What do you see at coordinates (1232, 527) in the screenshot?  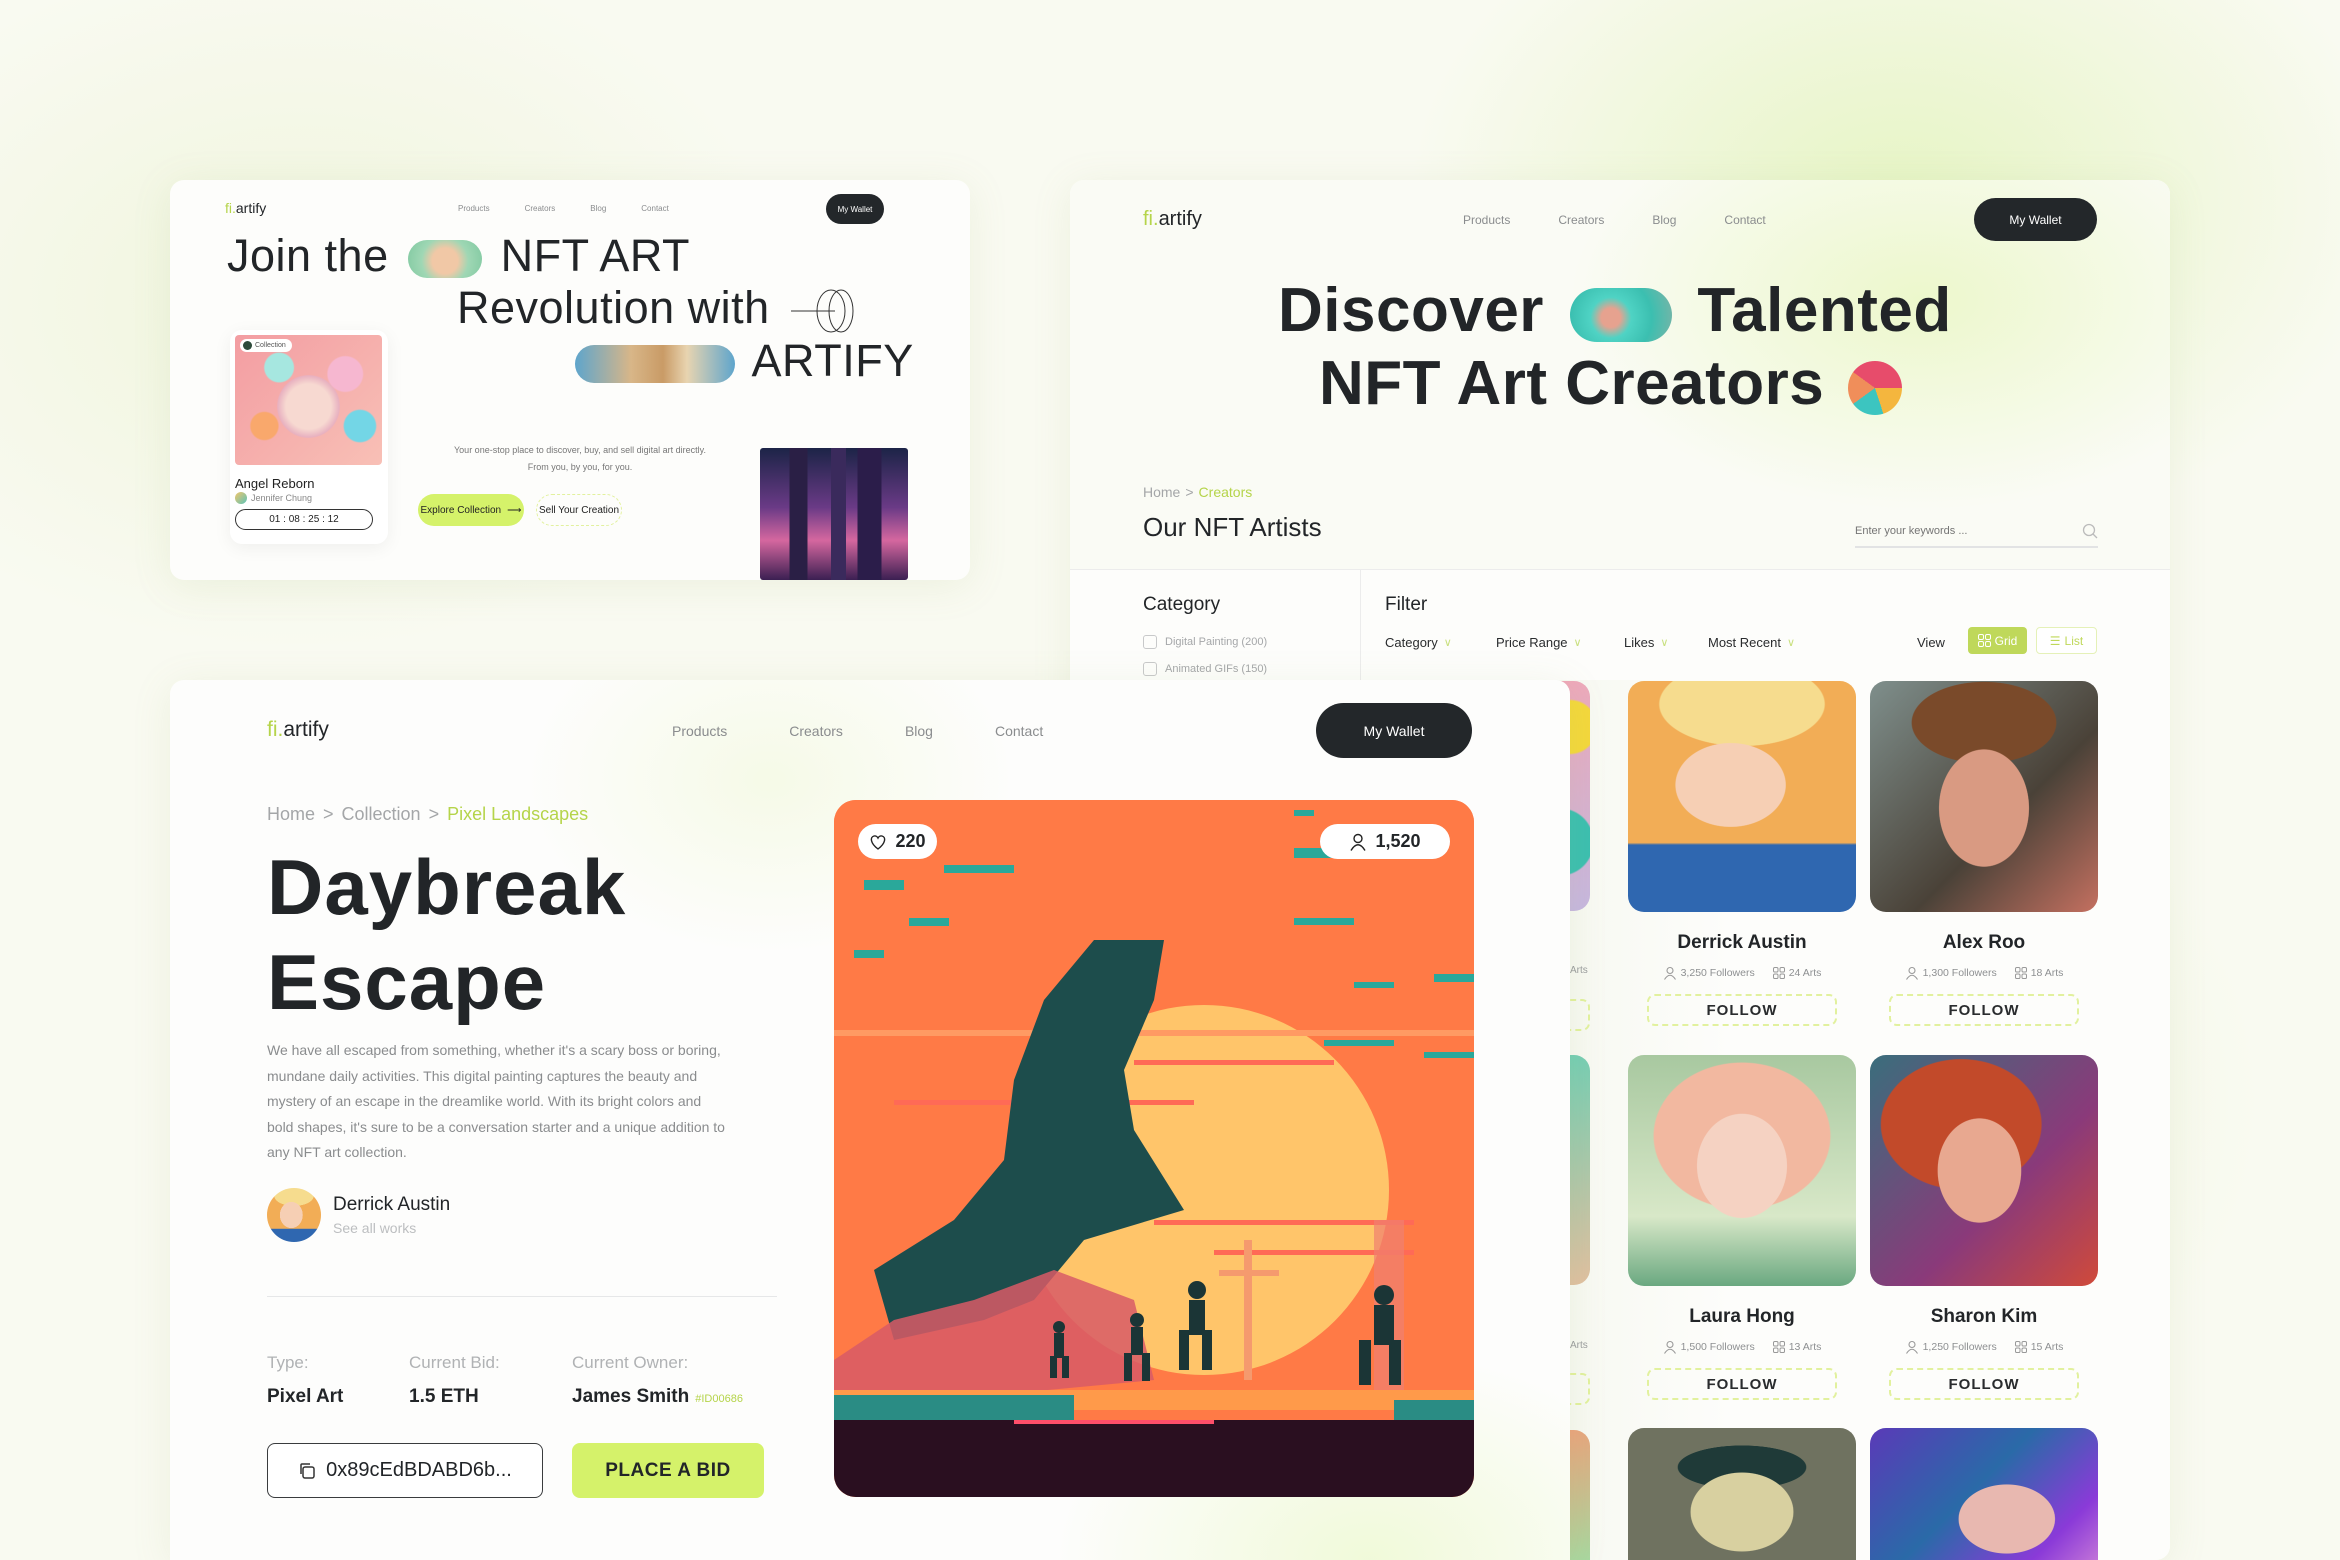 I see `page-title: Our NFT Artists` at bounding box center [1232, 527].